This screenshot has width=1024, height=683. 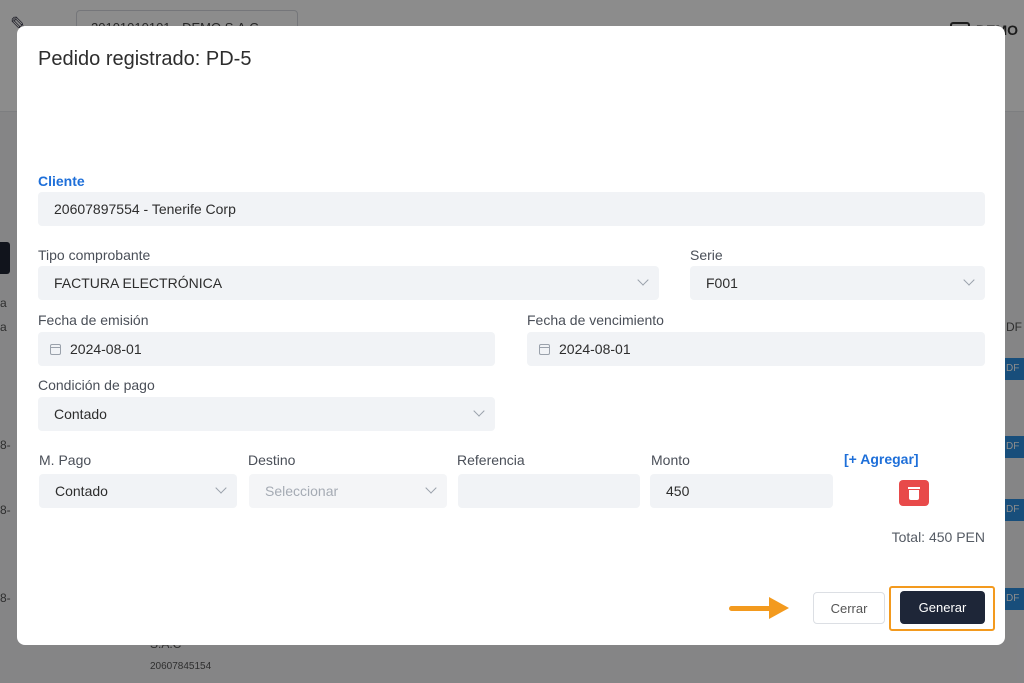 I want to click on monto-input: 450, so click(x=741, y=491).